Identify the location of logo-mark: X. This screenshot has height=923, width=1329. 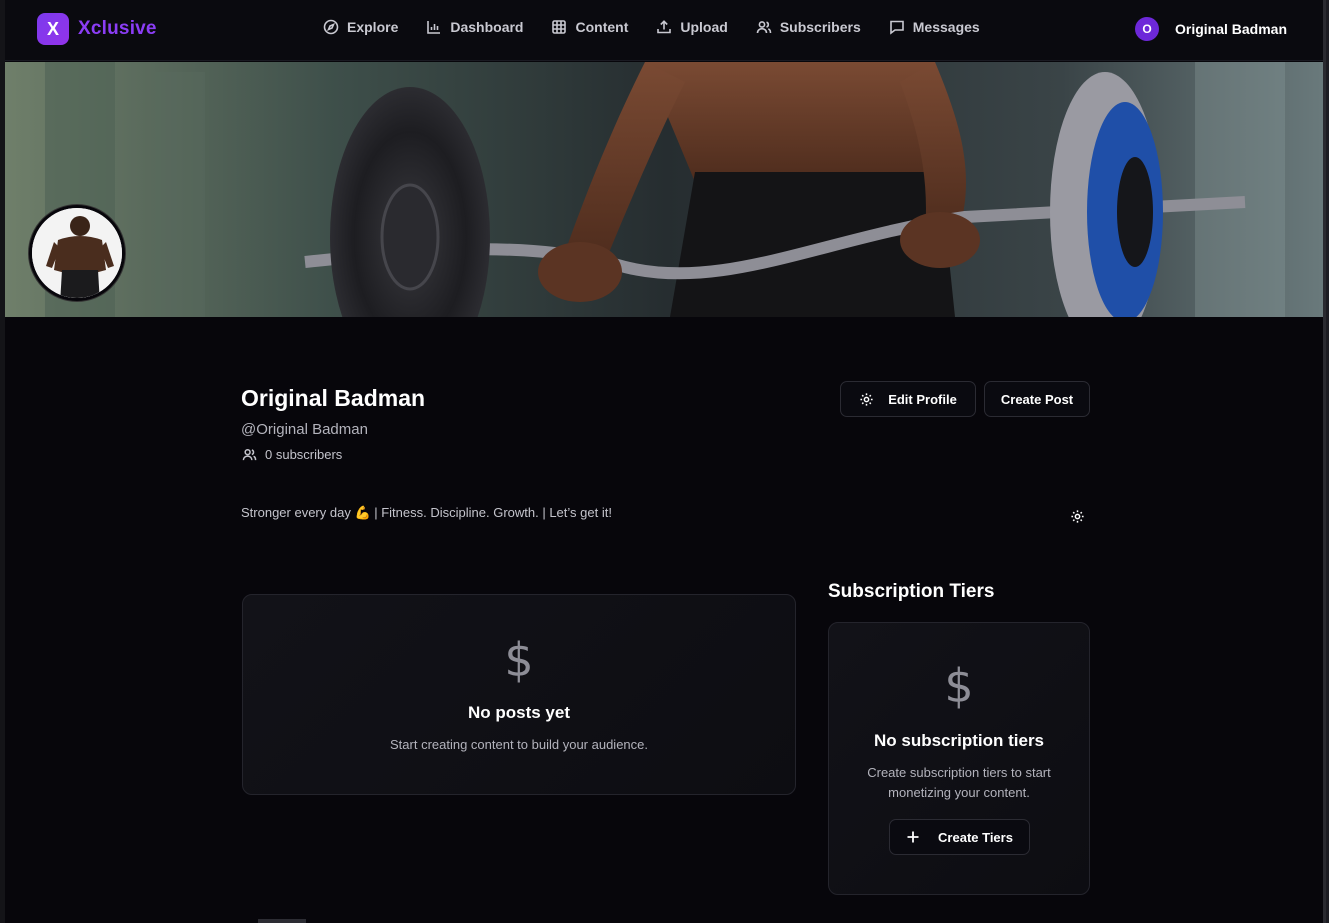
(53, 29).